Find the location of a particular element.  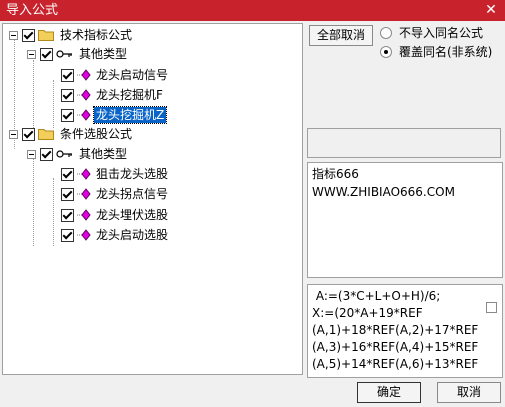

tree-item: 狙击龙头选股 is located at coordinates (115, 174).